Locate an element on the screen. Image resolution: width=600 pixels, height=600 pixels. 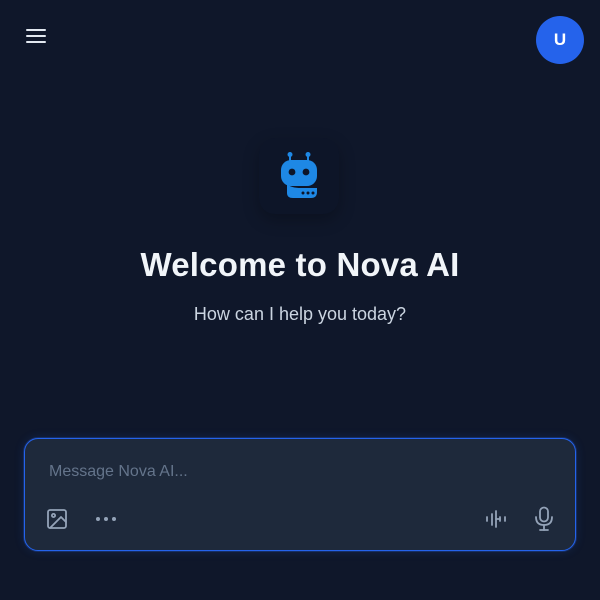
robot-chat-icon is located at coordinates (299, 175).